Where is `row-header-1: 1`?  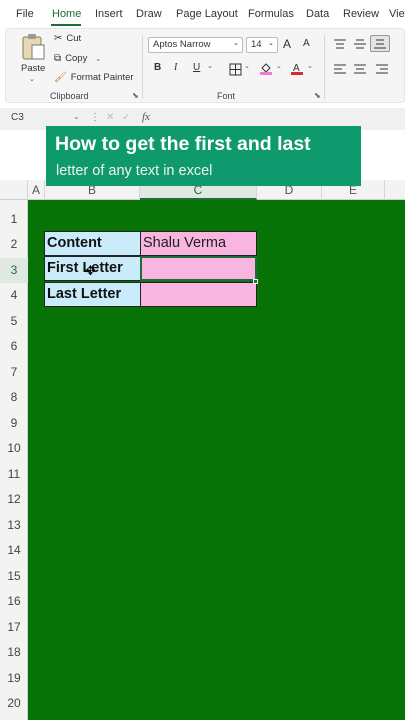 row-header-1: 1 is located at coordinates (14, 219).